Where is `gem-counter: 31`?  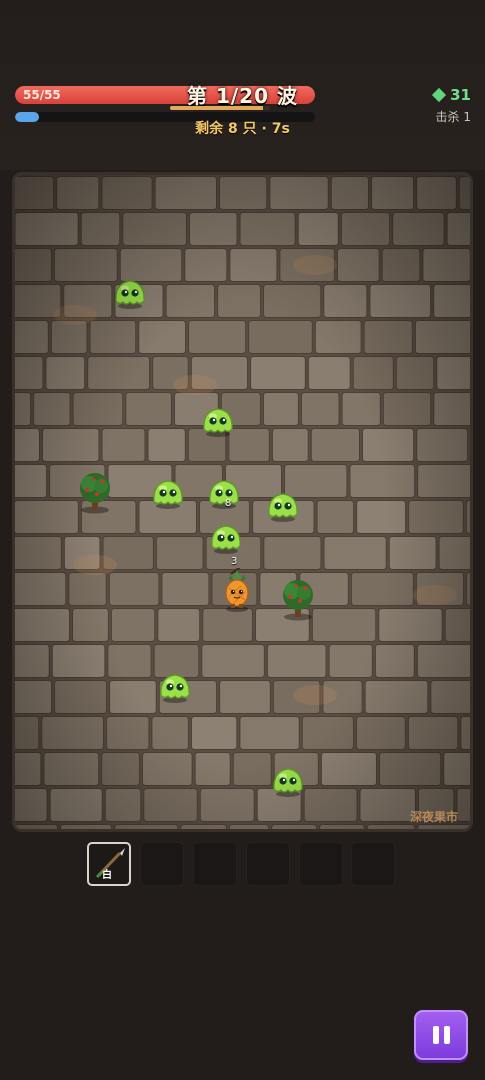 gem-counter: 31 is located at coordinates (451, 95).